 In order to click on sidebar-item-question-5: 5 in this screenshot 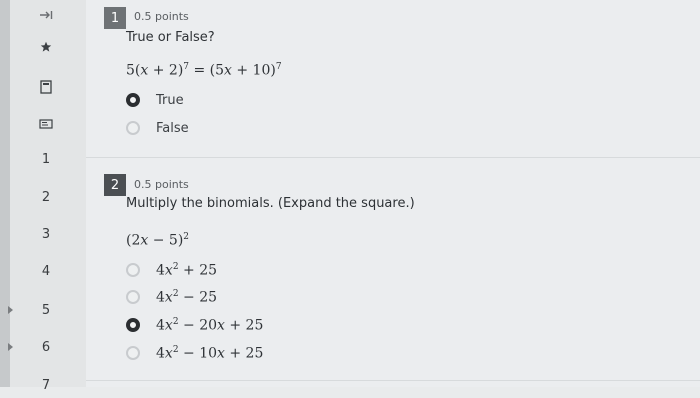, I will do `click(46, 310)`.